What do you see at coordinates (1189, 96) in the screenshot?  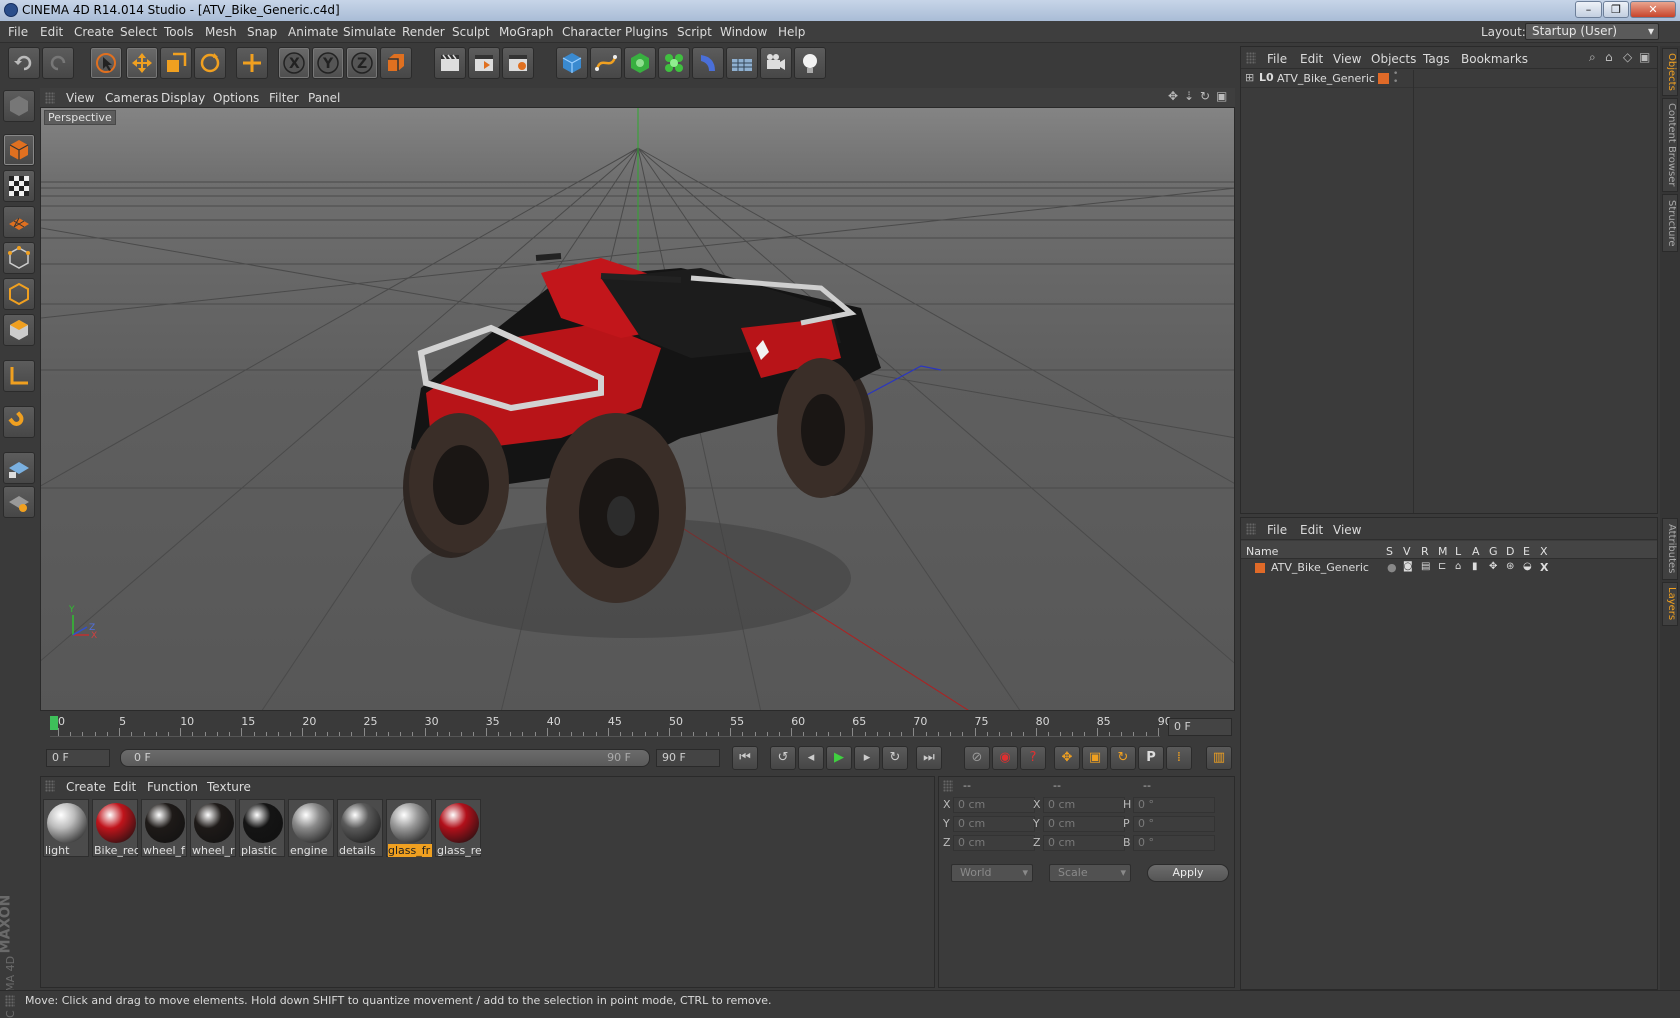 I see `viewport-dolly-icon: ⇣` at bounding box center [1189, 96].